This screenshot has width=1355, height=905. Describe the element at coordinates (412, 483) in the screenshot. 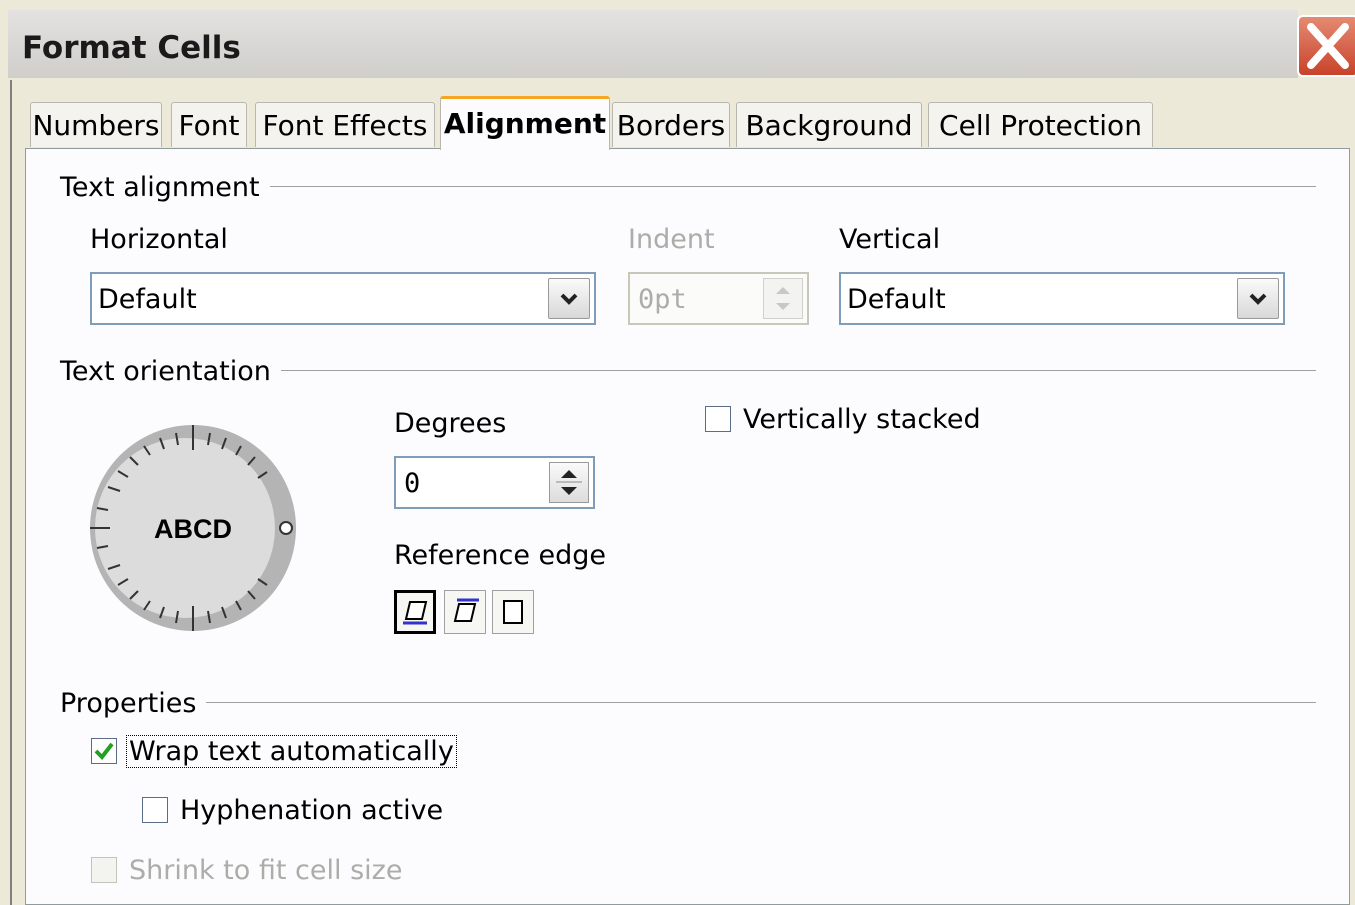

I see `degrees-value: 0` at that location.